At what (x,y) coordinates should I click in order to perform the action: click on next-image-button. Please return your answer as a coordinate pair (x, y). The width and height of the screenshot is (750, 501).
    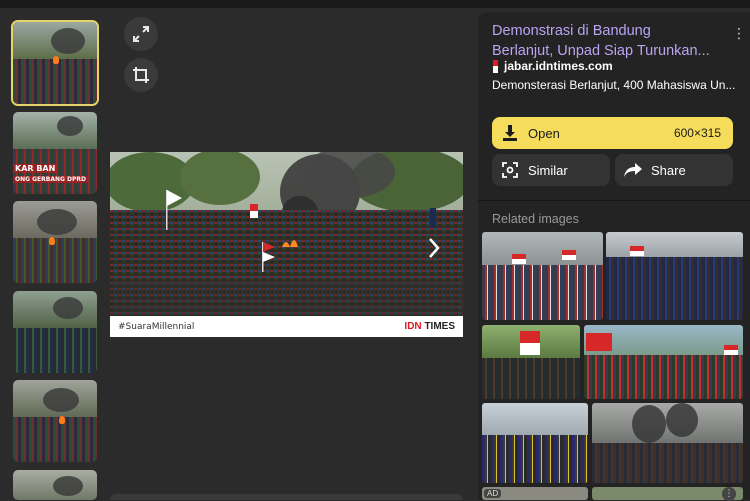
    Looking at the image, I should click on (434, 248).